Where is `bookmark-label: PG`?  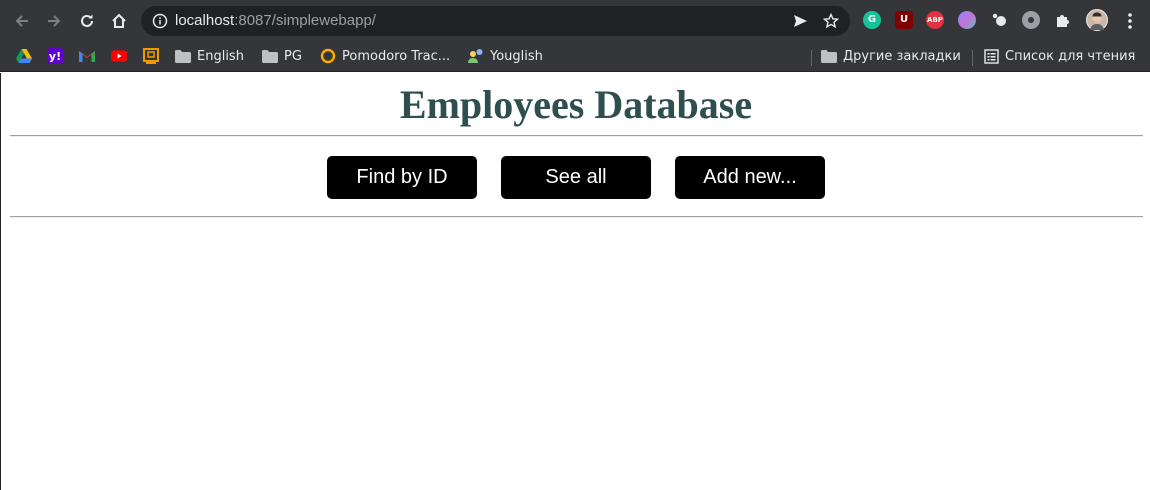
bookmark-label: PG is located at coordinates (293, 56).